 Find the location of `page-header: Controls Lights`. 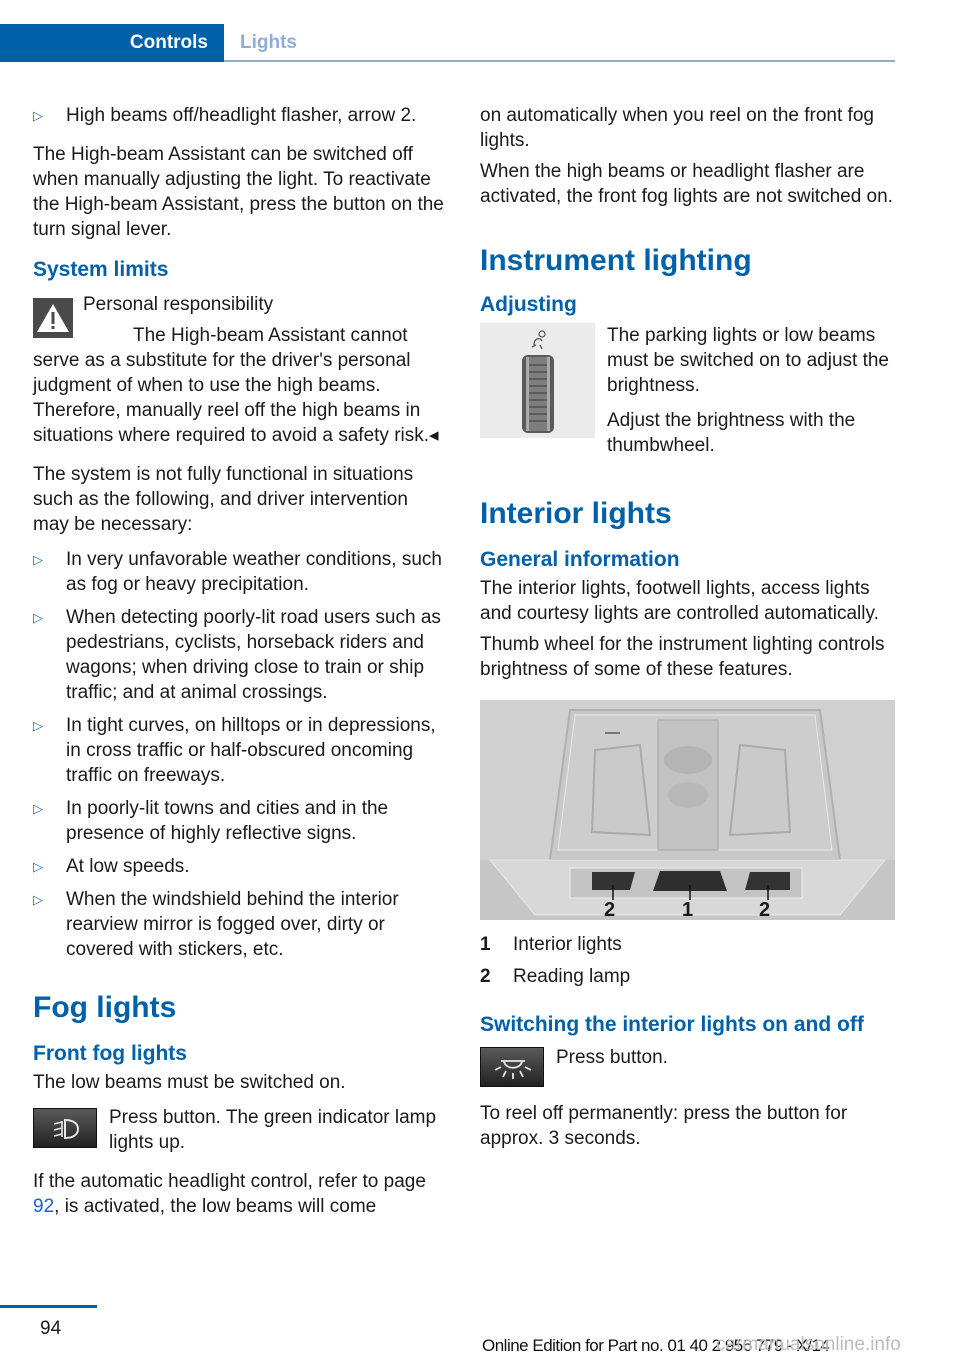

page-header: Controls Lights is located at coordinates (447, 43).